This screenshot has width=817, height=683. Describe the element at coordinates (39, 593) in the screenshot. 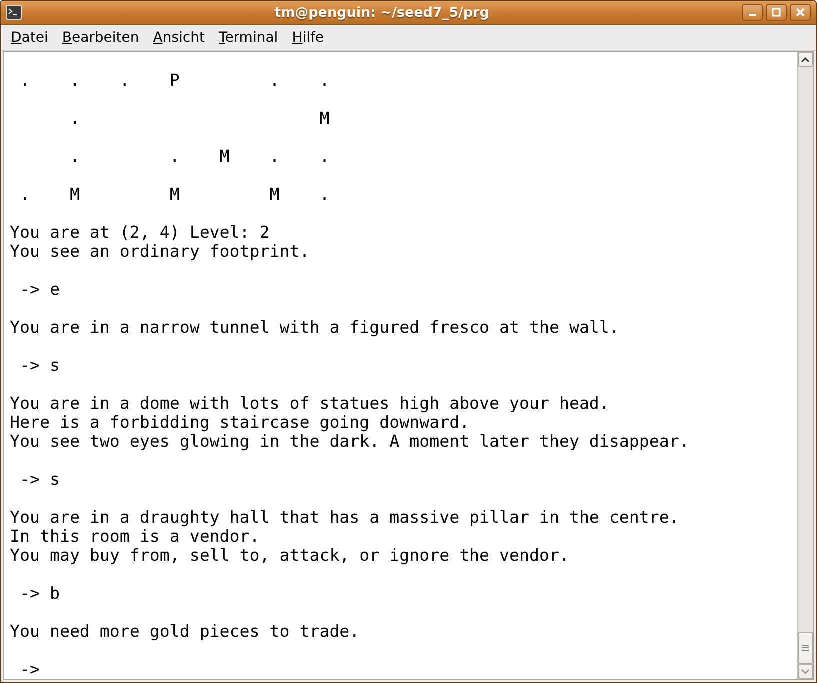

I see `command-prompt: -> b` at that location.